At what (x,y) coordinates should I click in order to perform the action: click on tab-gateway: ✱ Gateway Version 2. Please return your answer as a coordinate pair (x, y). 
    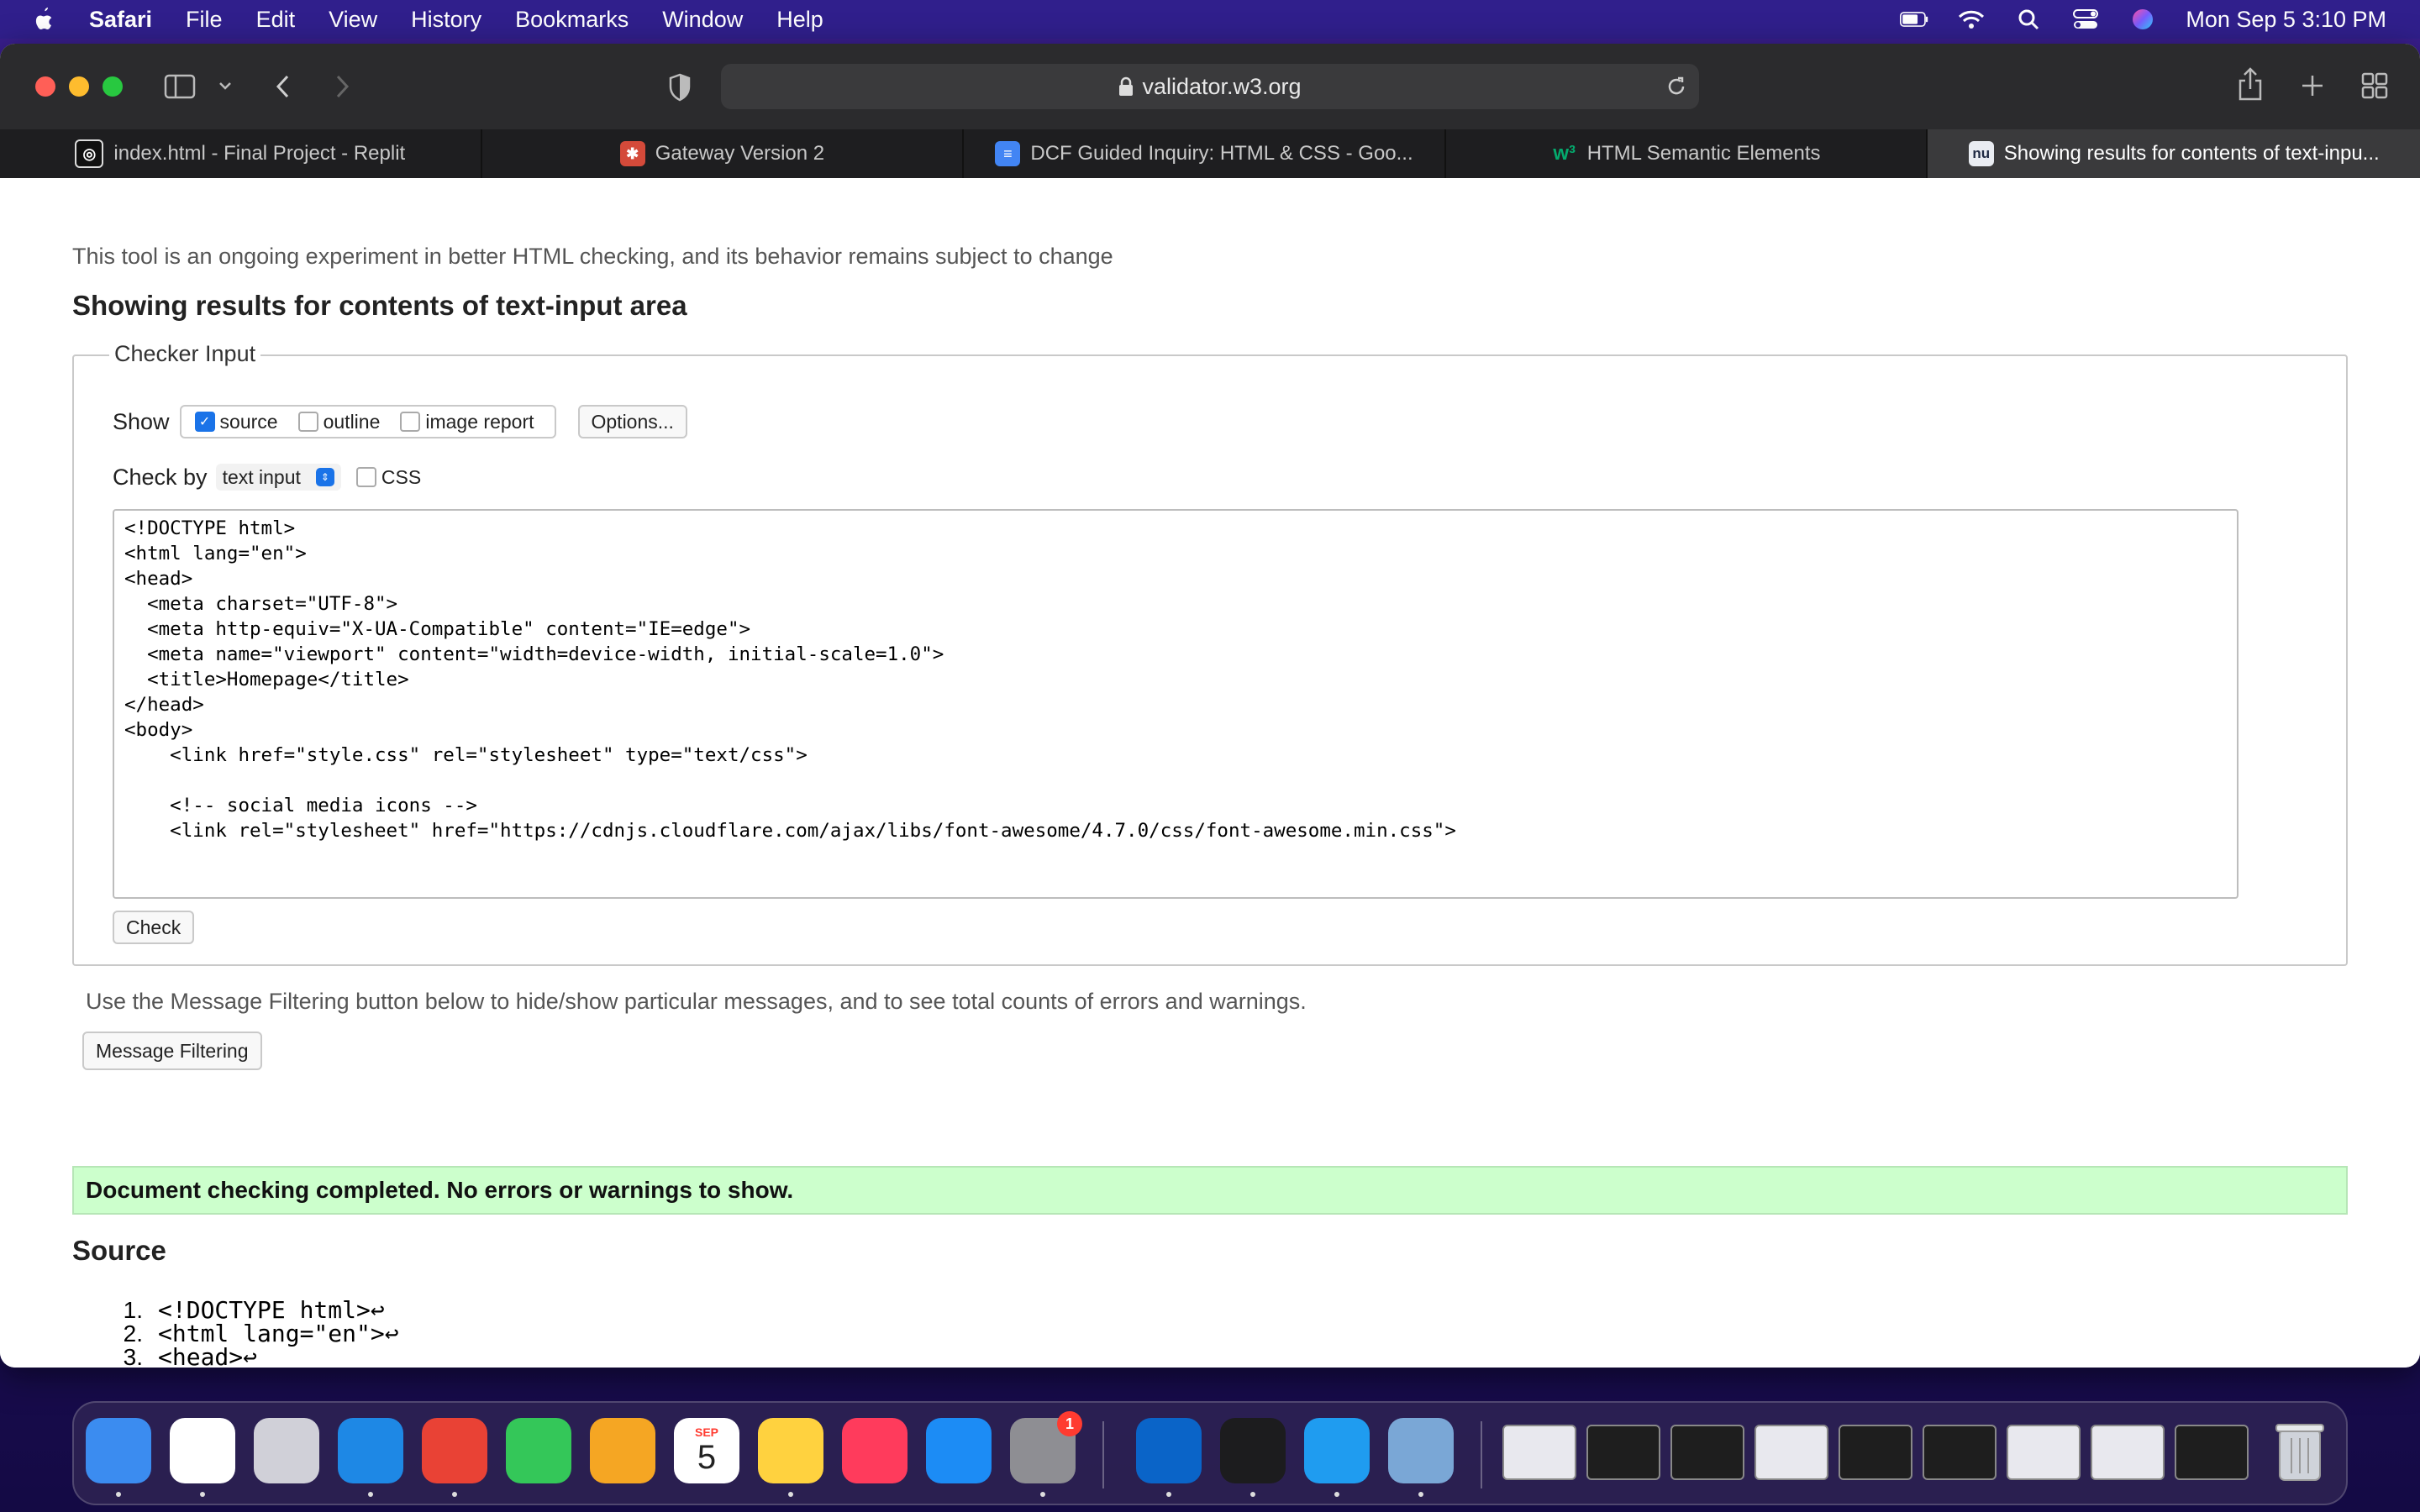
    Looking at the image, I should click on (723, 153).